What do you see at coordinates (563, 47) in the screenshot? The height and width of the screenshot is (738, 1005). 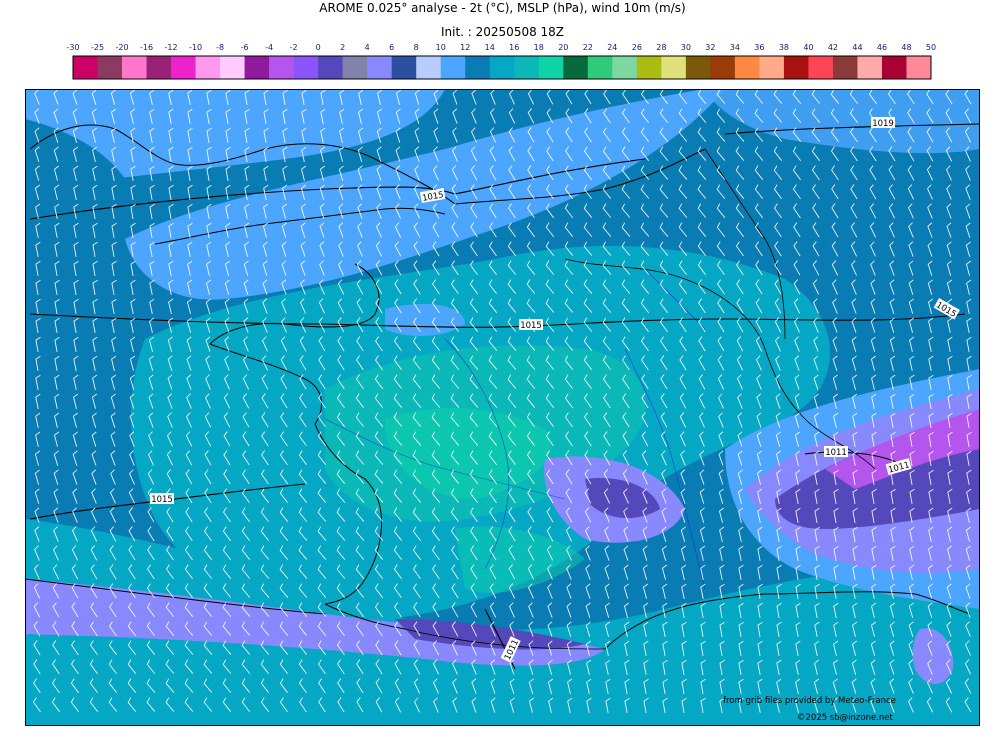 I see `colorbar-tick-label: 20` at bounding box center [563, 47].